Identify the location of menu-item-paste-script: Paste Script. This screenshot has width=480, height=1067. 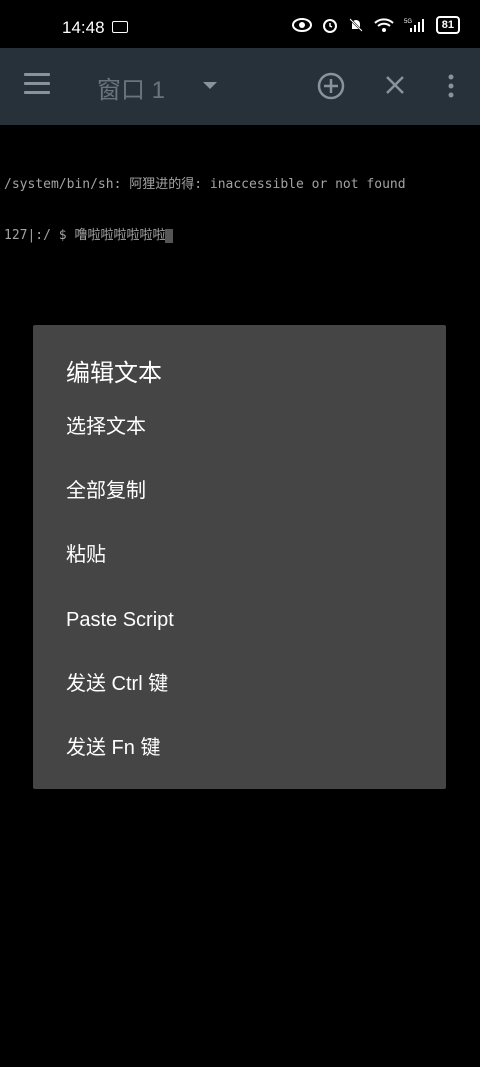
(256, 620).